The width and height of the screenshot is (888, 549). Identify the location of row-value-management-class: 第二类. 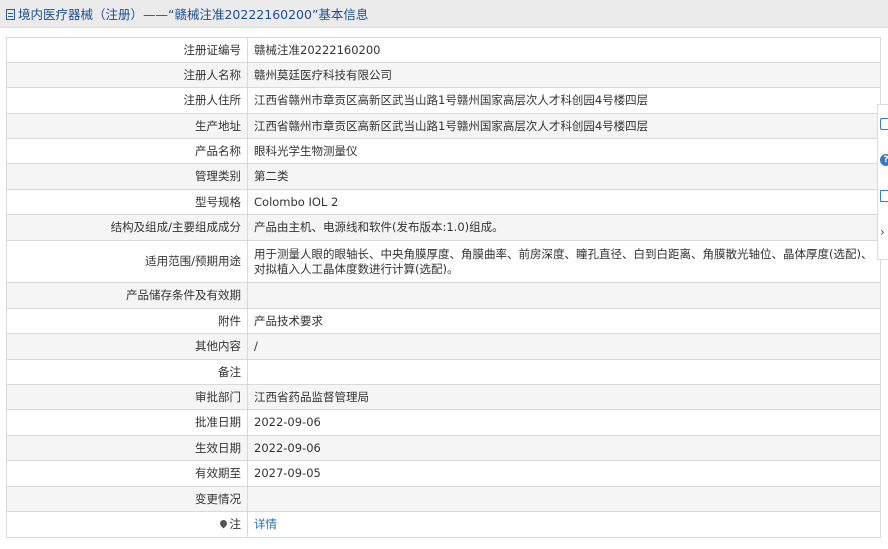
(564, 176).